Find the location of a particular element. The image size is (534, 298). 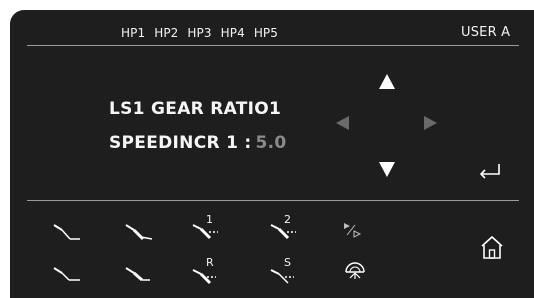

header-divider is located at coordinates (273, 45).